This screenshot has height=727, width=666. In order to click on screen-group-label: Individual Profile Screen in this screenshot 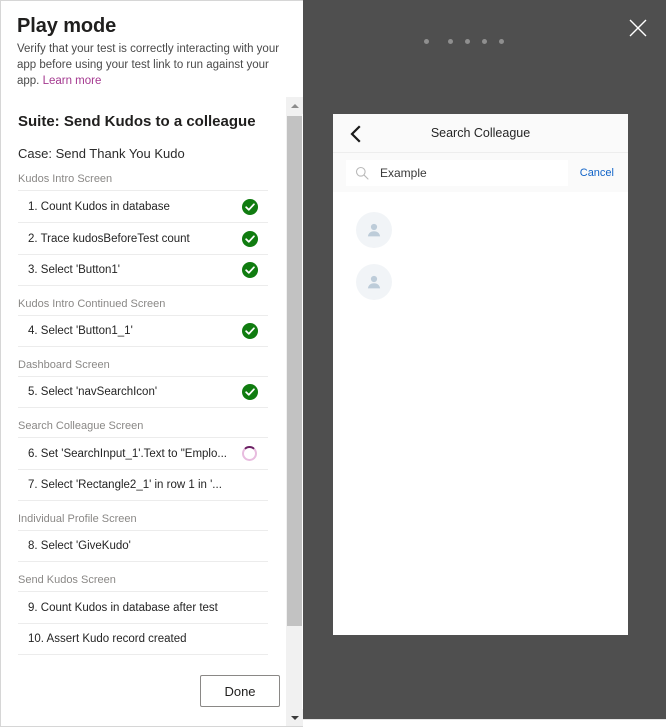, I will do `click(77, 519)`.